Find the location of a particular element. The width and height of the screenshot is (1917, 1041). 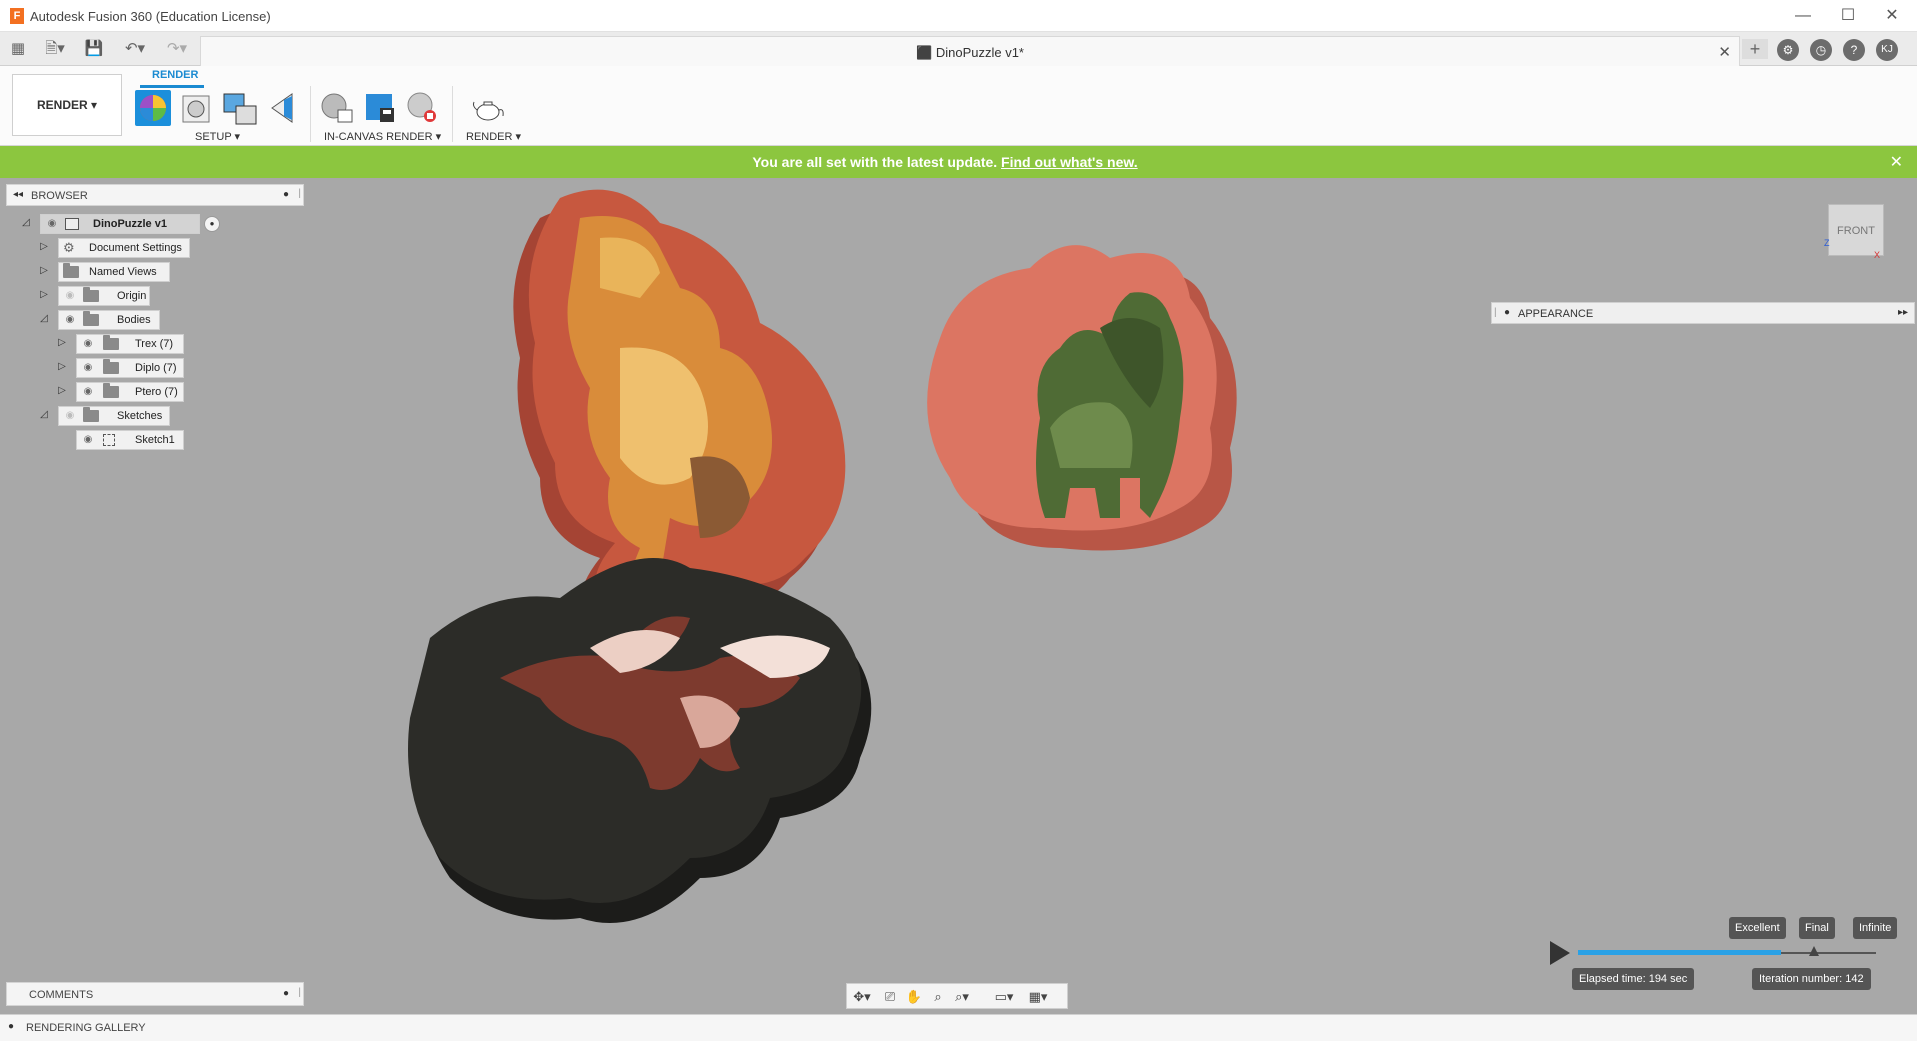

browser-item-named-views: ▷ Named Views is located at coordinates (118, 272).